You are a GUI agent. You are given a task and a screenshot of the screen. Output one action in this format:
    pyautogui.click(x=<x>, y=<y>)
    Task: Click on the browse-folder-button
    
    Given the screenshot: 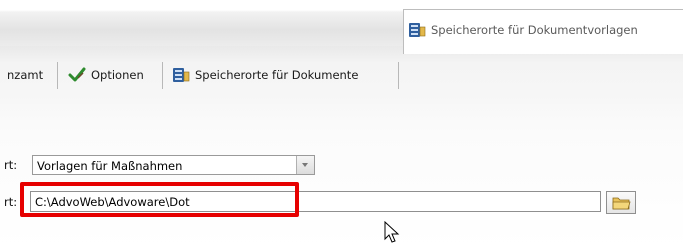 What is the action you would take?
    pyautogui.click(x=621, y=202)
    